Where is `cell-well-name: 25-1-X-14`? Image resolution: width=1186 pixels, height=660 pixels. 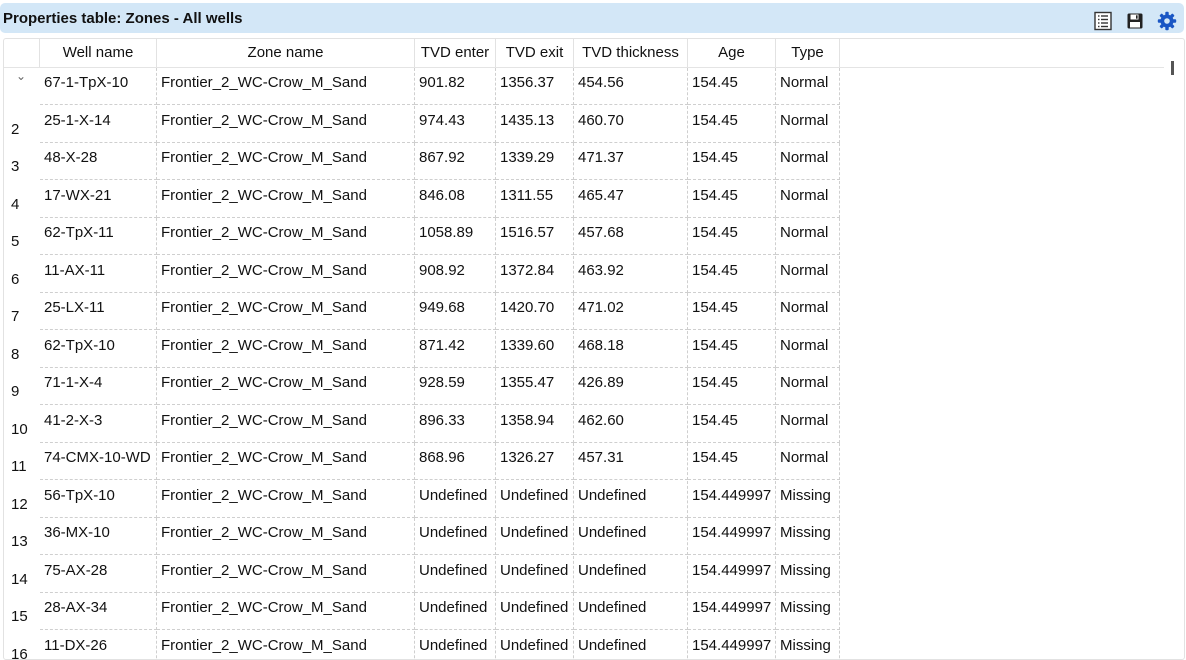
cell-well-name: 25-1-X-14 is located at coordinates (98, 124).